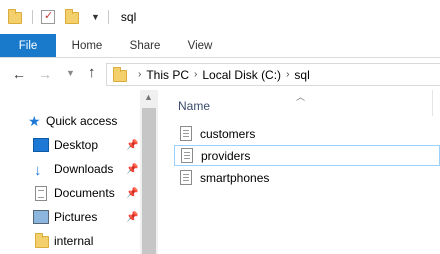 The width and height of the screenshot is (440, 254). I want to click on customize-toolbar-icon: ▼, so click(95, 17).